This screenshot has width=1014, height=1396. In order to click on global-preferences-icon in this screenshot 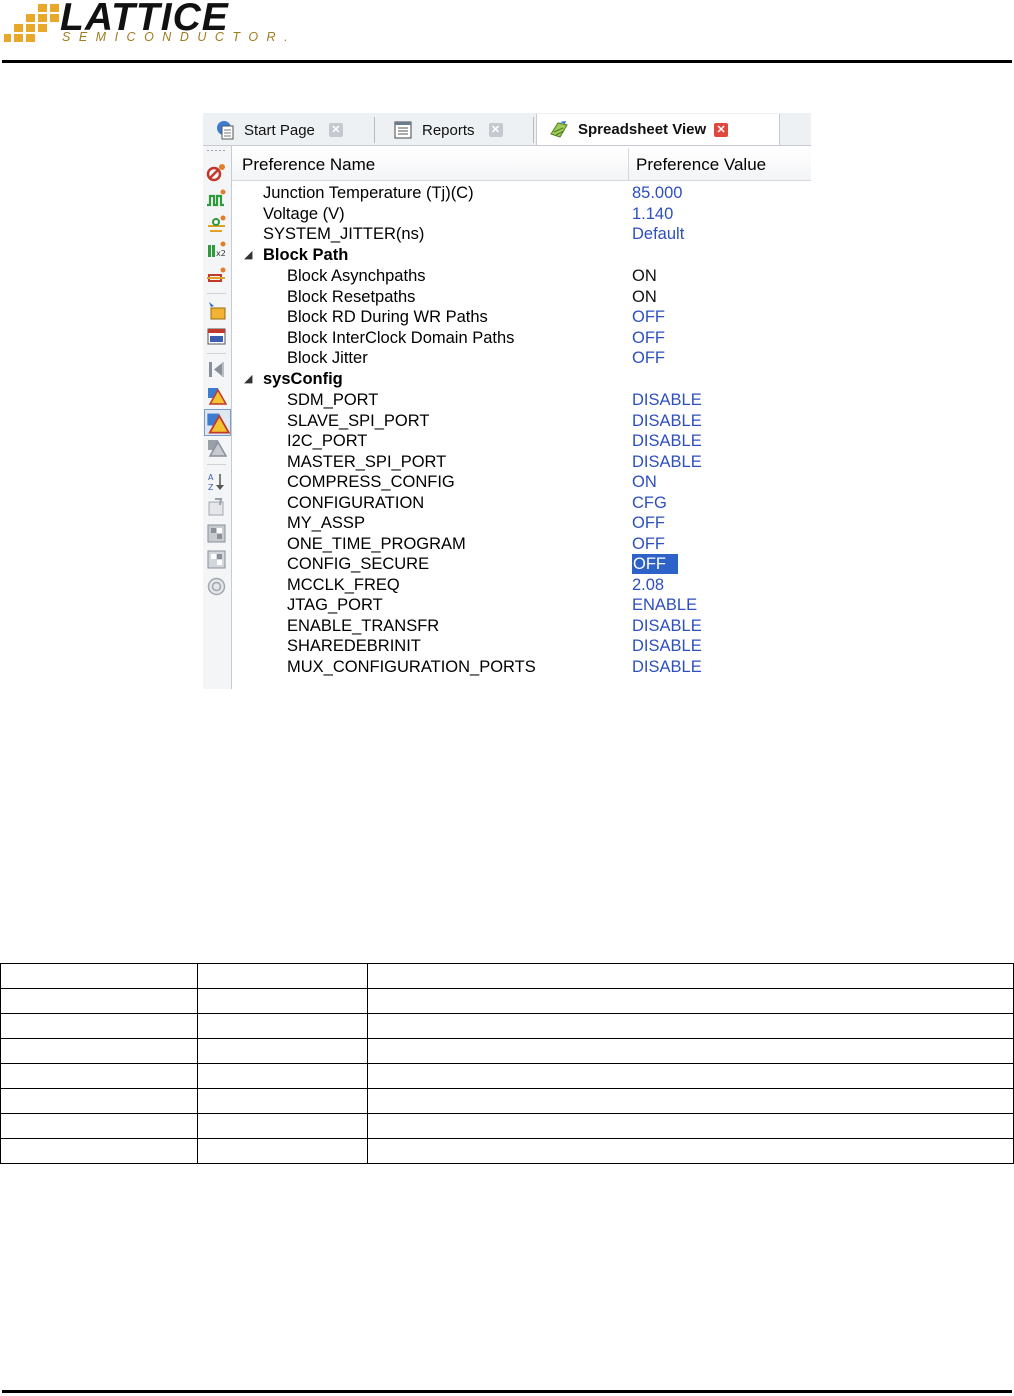, I will do `click(216, 336)`.